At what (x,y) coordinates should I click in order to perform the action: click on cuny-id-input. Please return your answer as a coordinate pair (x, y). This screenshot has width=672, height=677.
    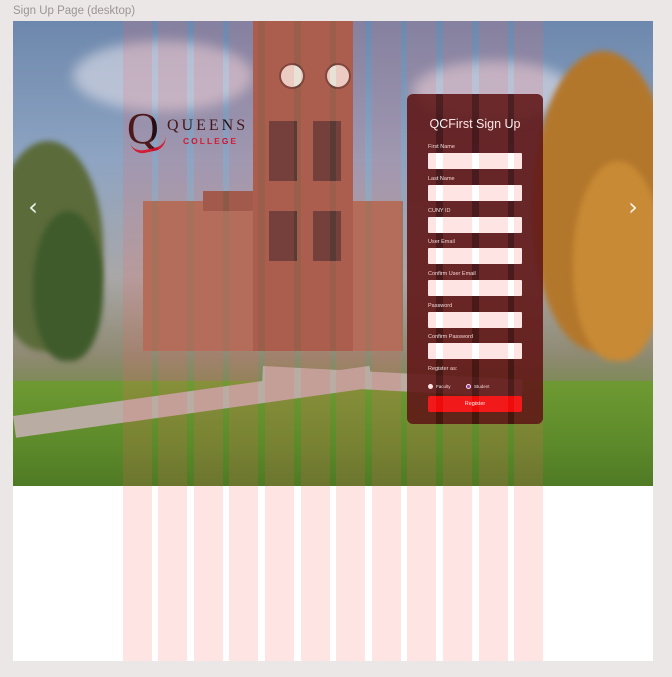
    Looking at the image, I should click on (475, 225).